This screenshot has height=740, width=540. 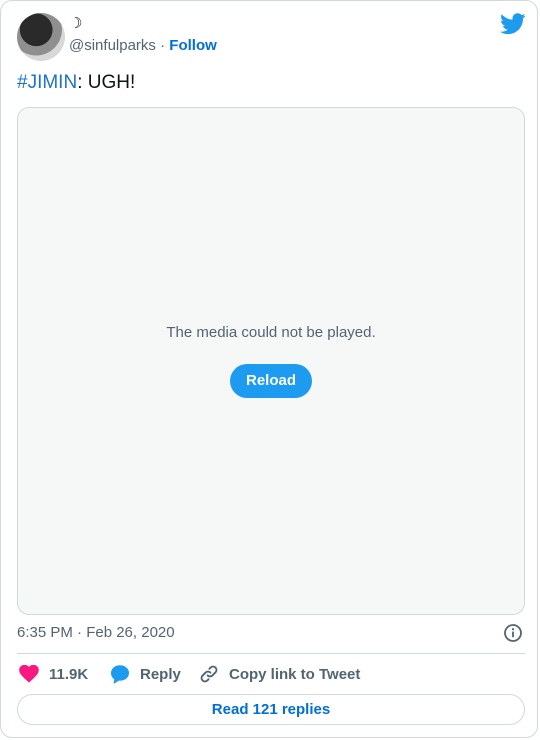 I want to click on tweet-text-body: : UGH!, so click(x=106, y=82).